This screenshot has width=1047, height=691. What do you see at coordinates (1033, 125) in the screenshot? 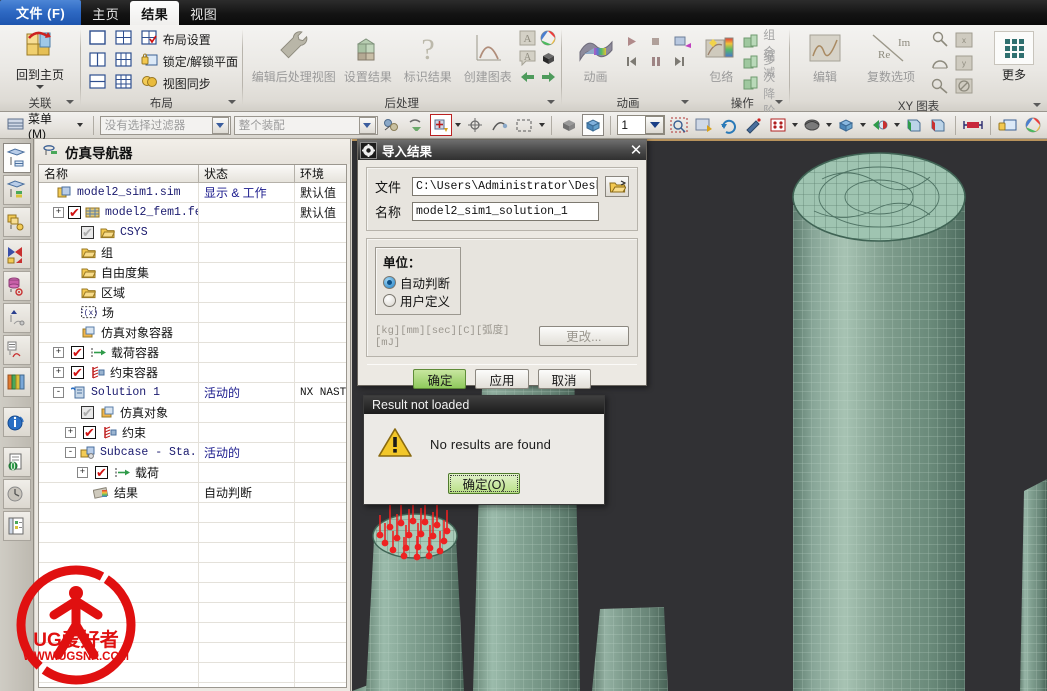
I see `color-wheel-icon` at bounding box center [1033, 125].